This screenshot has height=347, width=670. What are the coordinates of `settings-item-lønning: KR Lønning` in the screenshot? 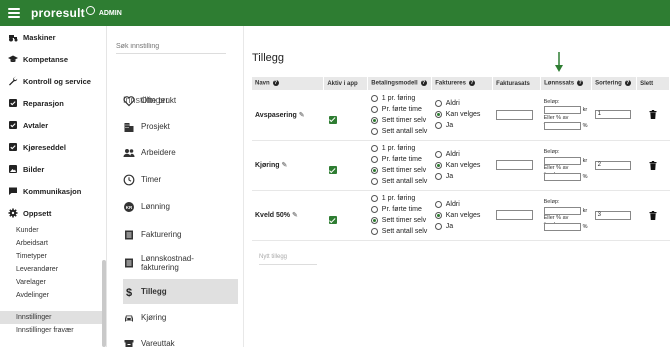 It's located at (180, 206).